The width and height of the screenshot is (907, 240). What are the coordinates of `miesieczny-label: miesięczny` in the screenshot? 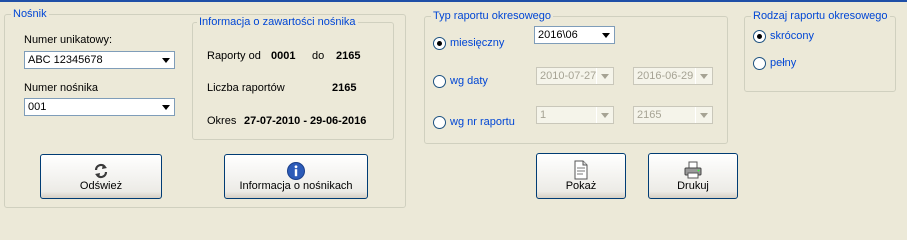 It's located at (477, 43).